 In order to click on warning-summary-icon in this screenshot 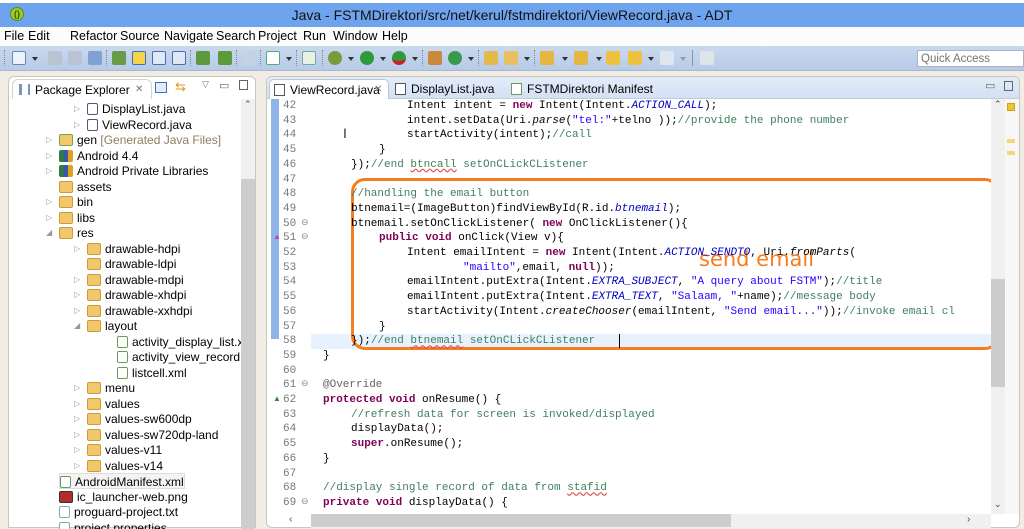, I will do `click(1011, 107)`.